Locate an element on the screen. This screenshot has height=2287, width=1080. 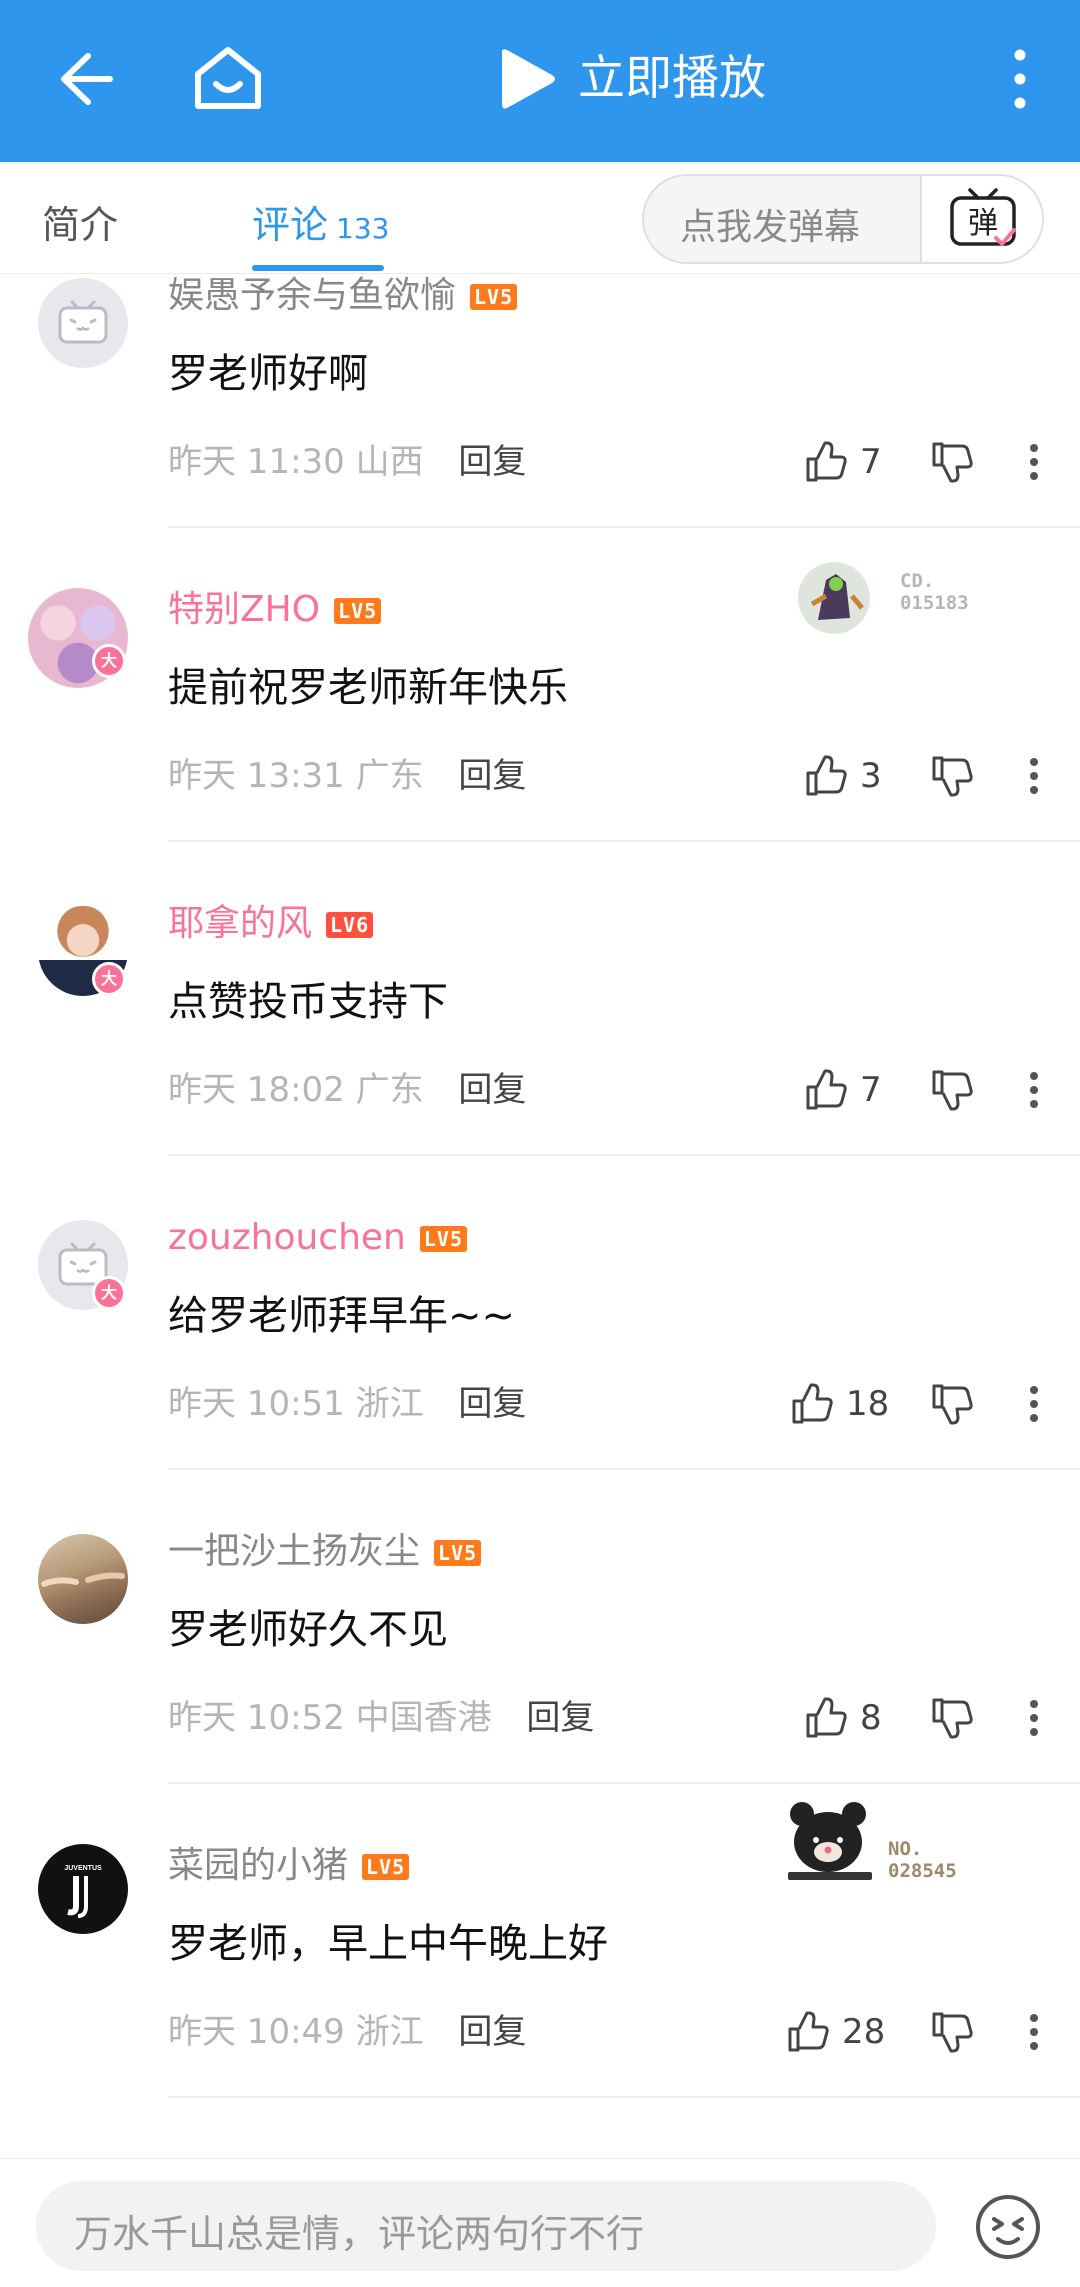
play-icon is located at coordinates (527, 79).